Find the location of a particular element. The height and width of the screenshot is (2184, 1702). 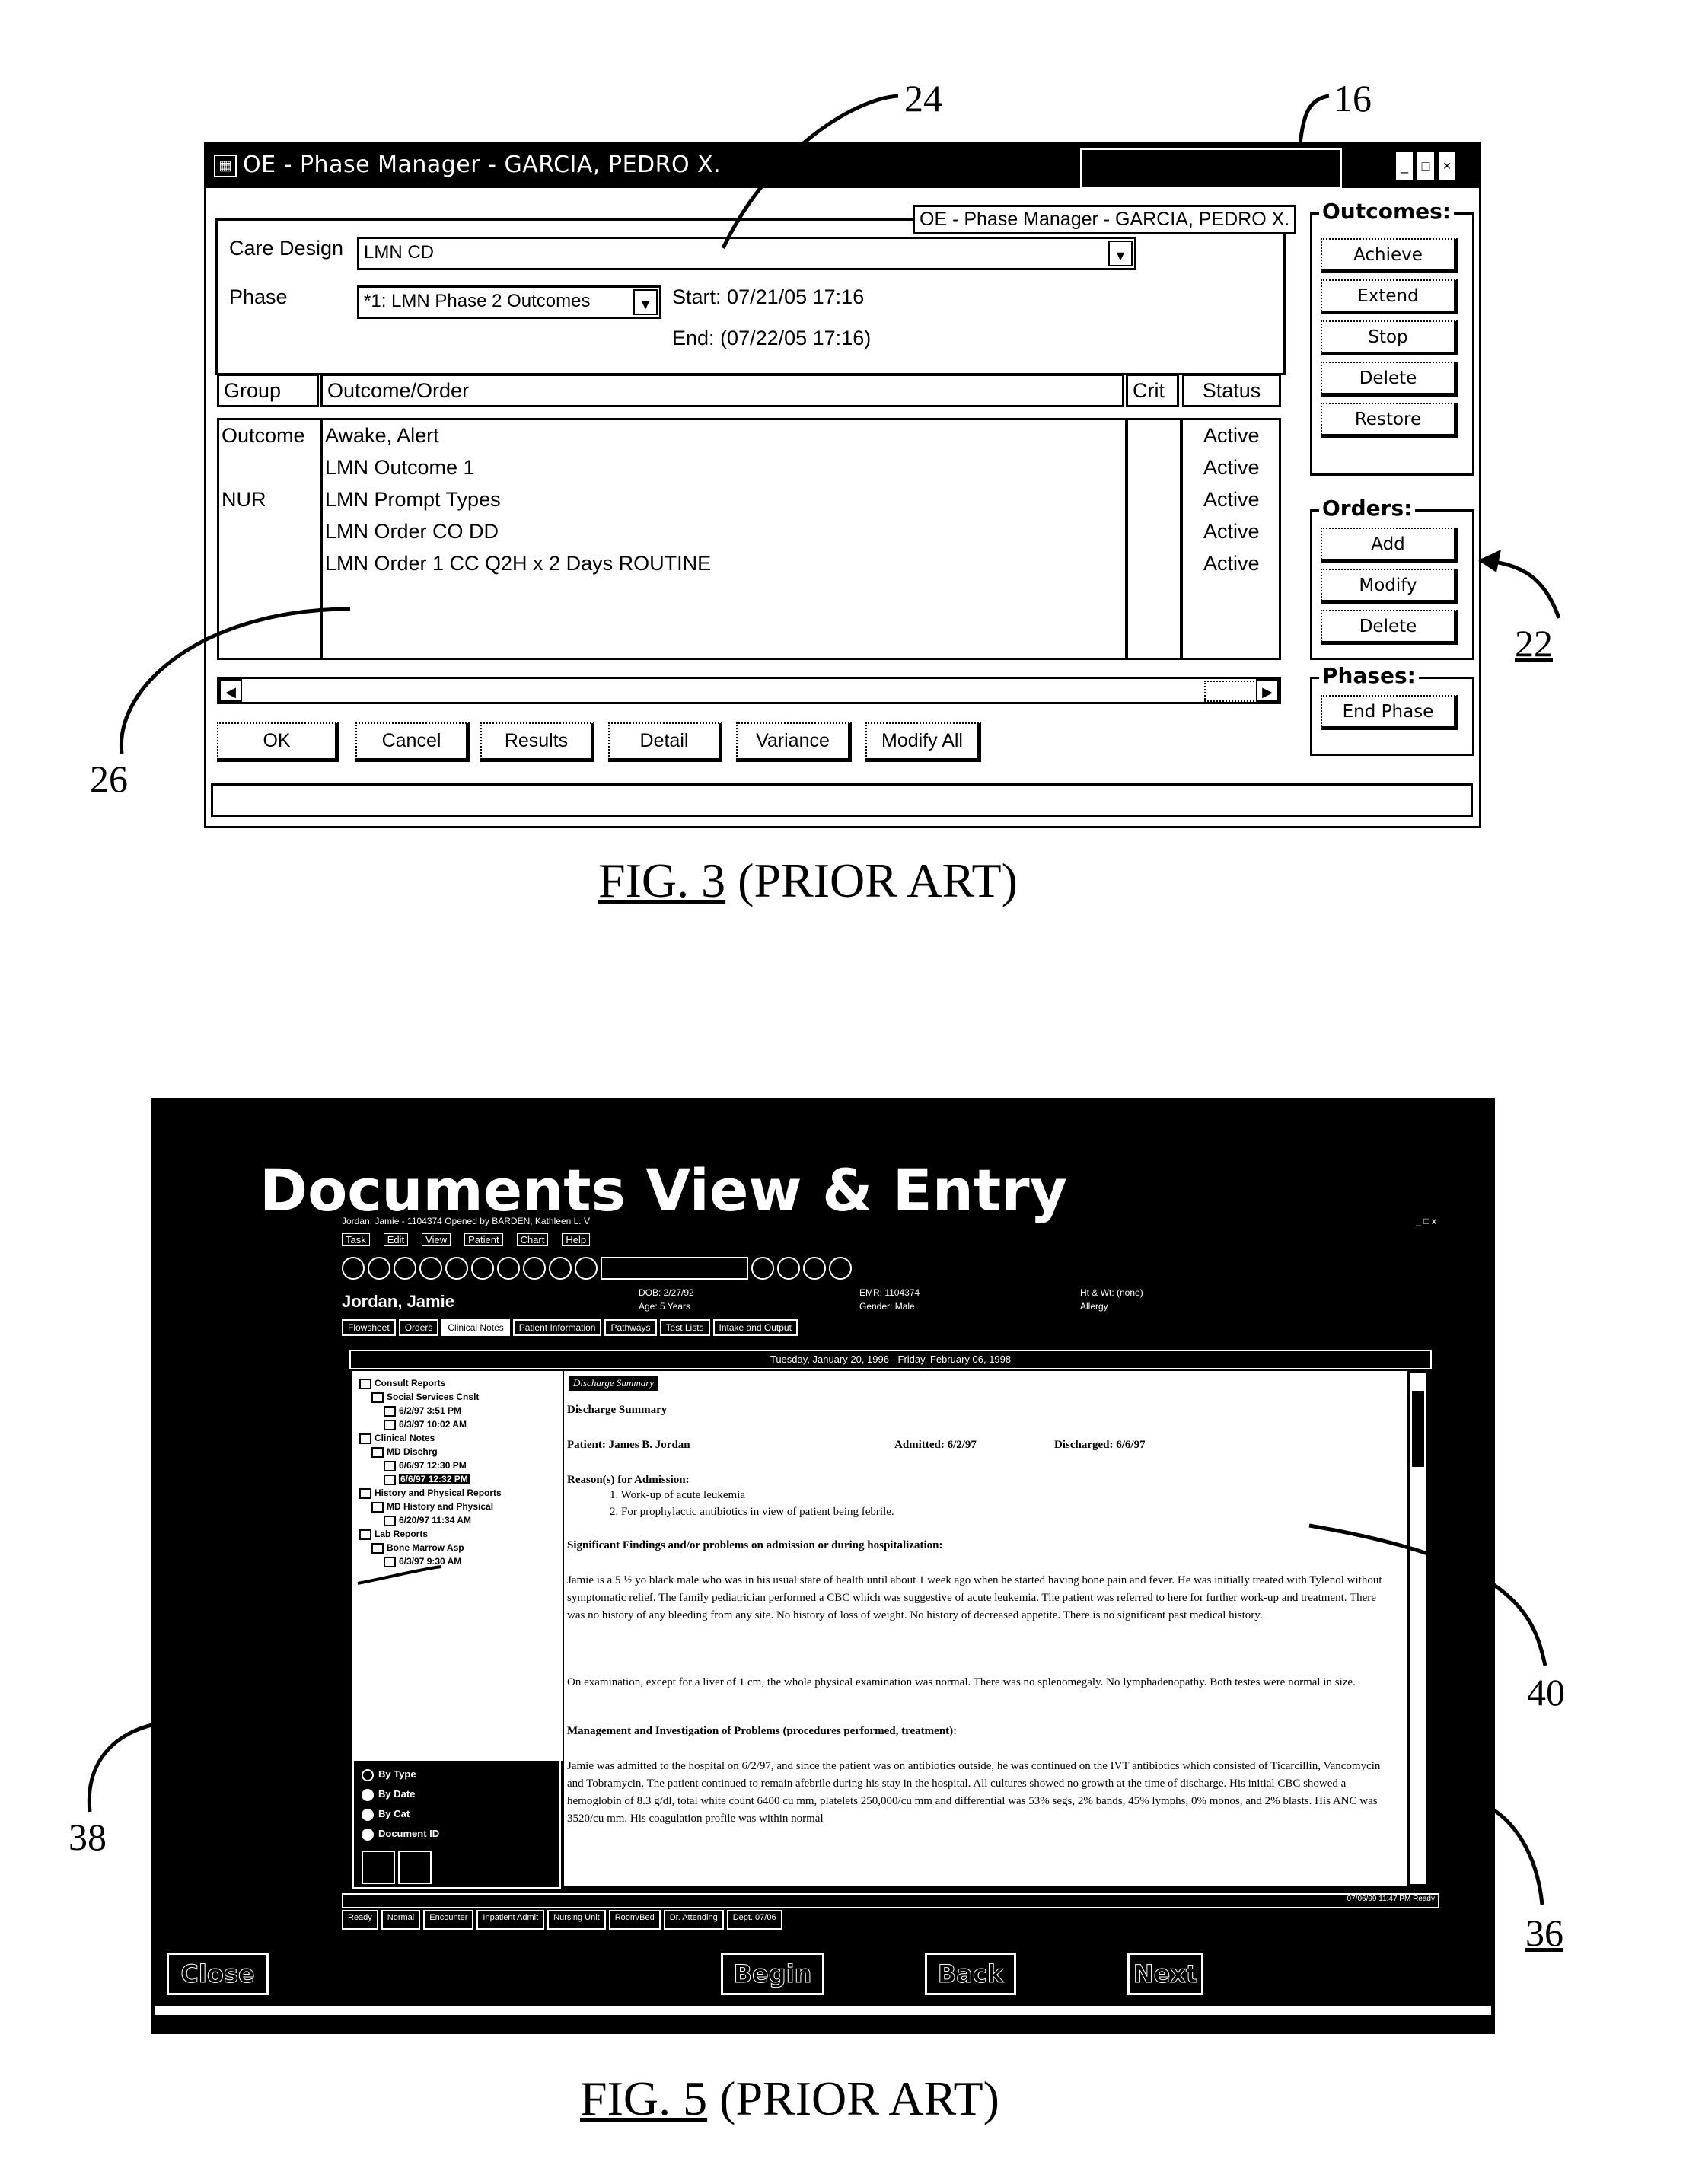

menu-item-chart: Chart is located at coordinates (533, 1239).